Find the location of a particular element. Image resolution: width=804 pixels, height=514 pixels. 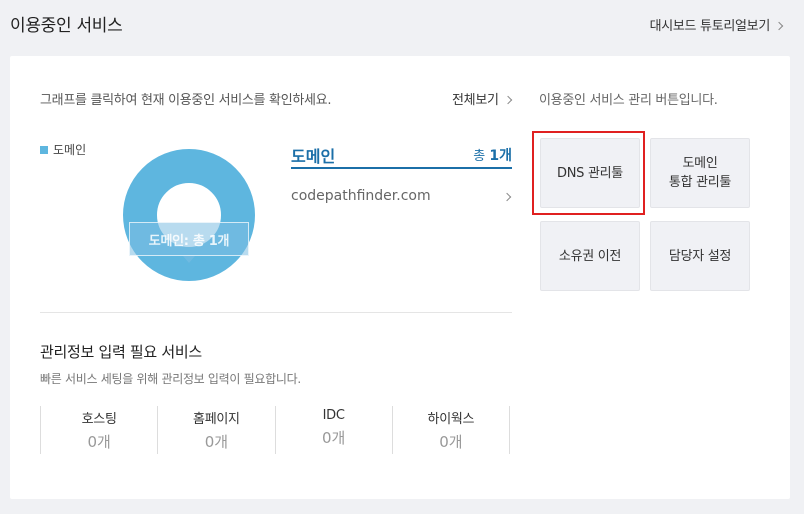

chart-legend: 도메인 is located at coordinates (63, 149).